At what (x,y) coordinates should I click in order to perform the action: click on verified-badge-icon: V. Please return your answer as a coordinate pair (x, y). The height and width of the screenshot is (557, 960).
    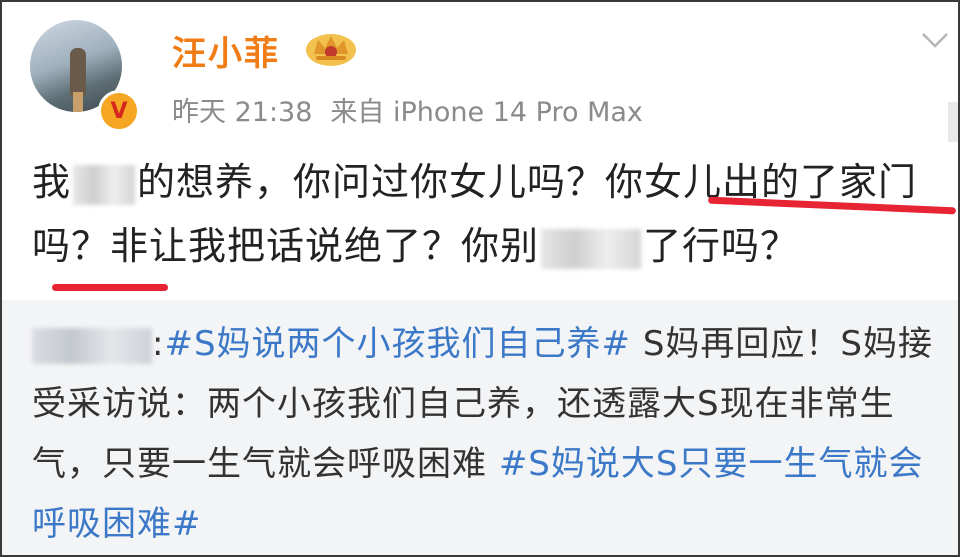
    Looking at the image, I should click on (119, 111).